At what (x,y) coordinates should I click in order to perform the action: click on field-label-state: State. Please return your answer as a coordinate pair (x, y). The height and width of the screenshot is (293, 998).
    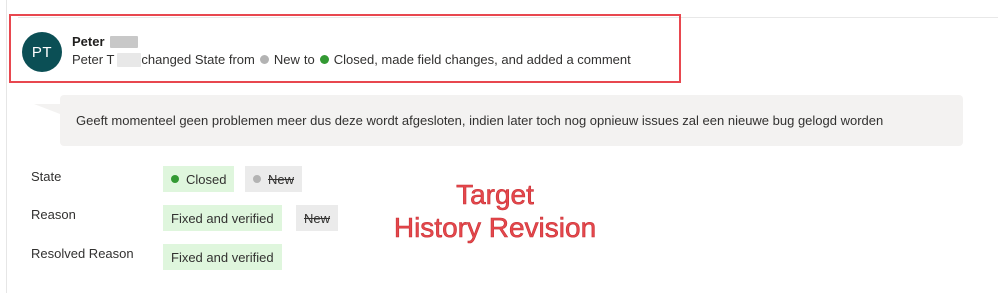
    Looking at the image, I should click on (46, 176).